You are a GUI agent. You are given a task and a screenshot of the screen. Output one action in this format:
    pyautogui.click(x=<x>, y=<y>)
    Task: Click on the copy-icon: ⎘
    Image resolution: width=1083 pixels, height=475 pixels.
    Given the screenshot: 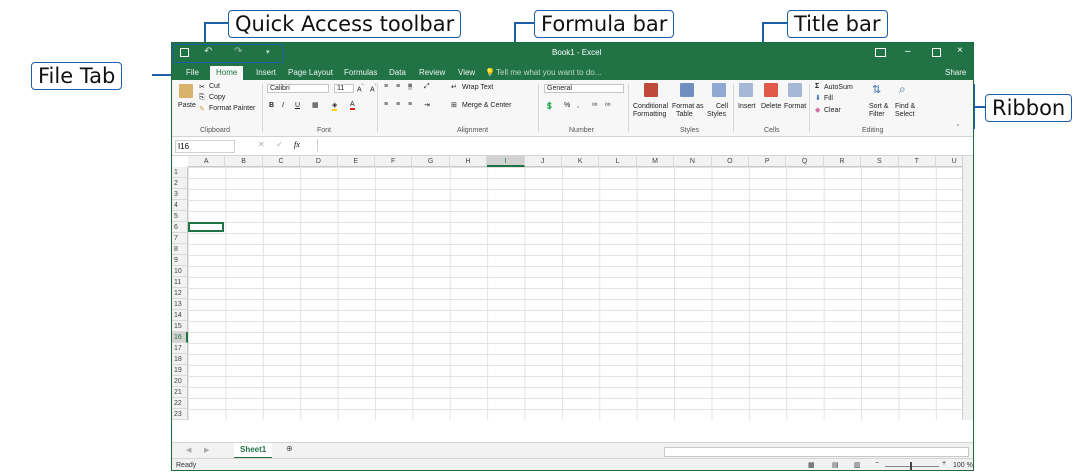 What is the action you would take?
    pyautogui.click(x=202, y=98)
    